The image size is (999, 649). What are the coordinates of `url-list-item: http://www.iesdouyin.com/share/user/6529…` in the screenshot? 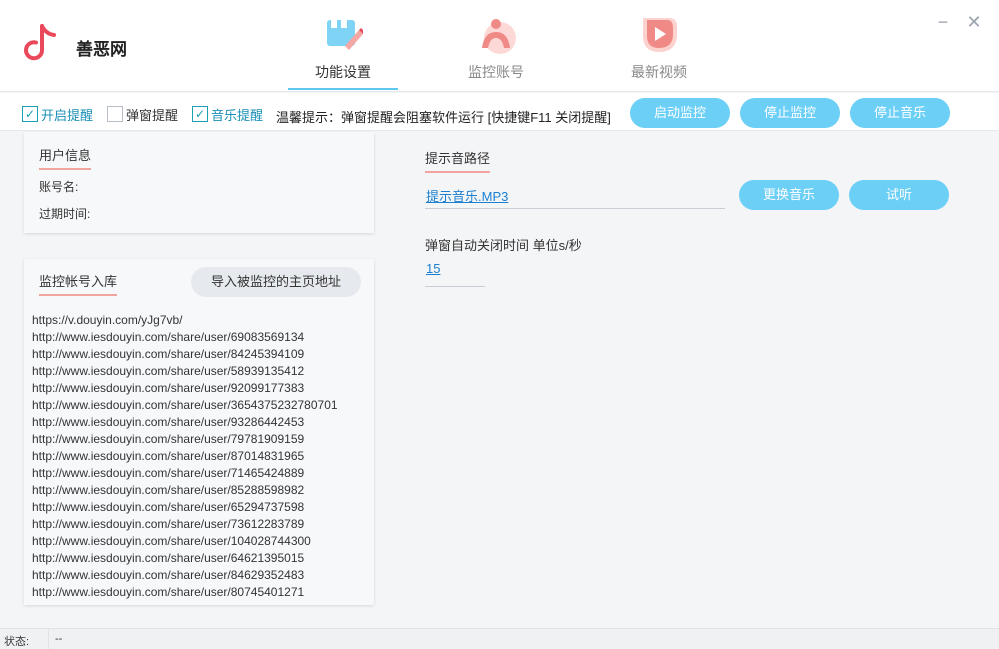 It's located at (168, 507).